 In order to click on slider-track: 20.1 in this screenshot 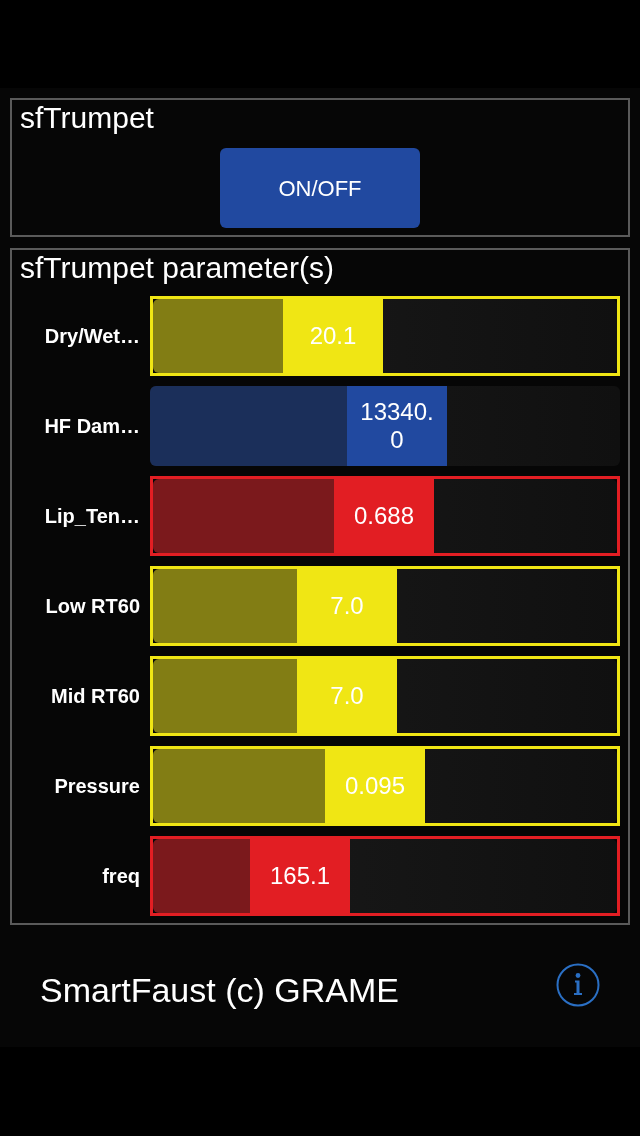, I will do `click(385, 336)`.